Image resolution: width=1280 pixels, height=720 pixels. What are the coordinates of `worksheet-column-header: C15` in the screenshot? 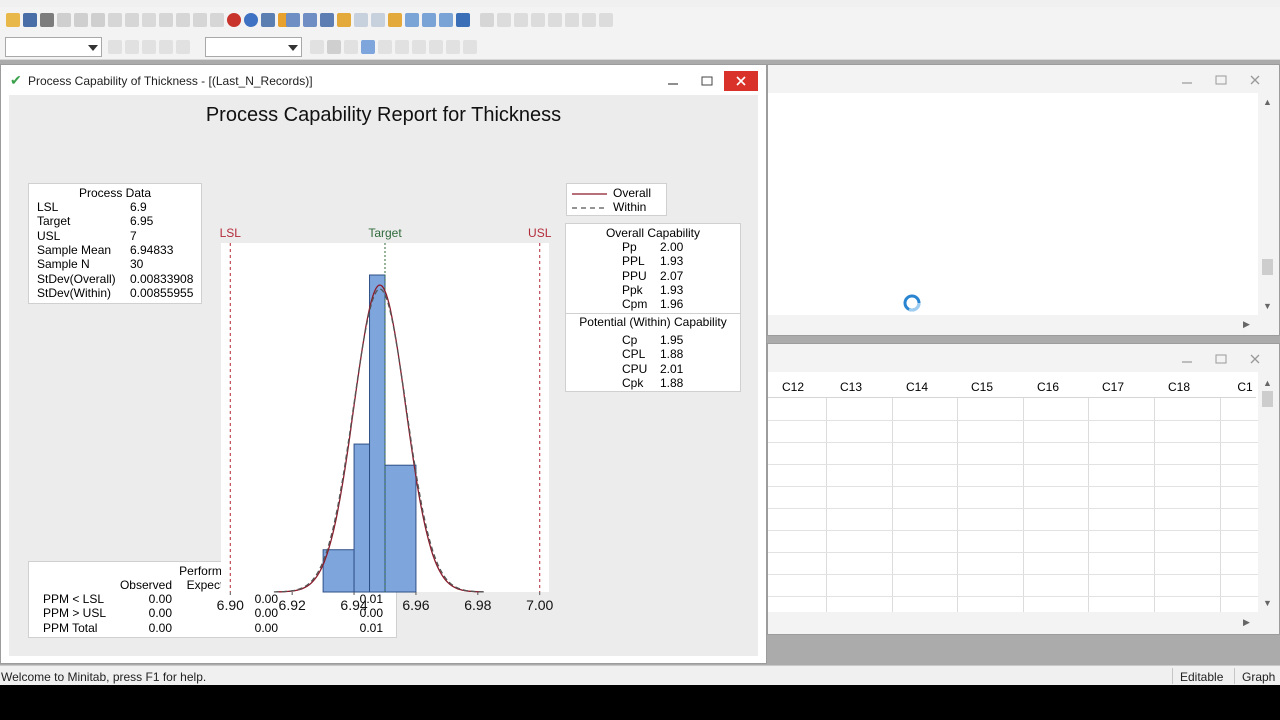 It's located at (982, 387).